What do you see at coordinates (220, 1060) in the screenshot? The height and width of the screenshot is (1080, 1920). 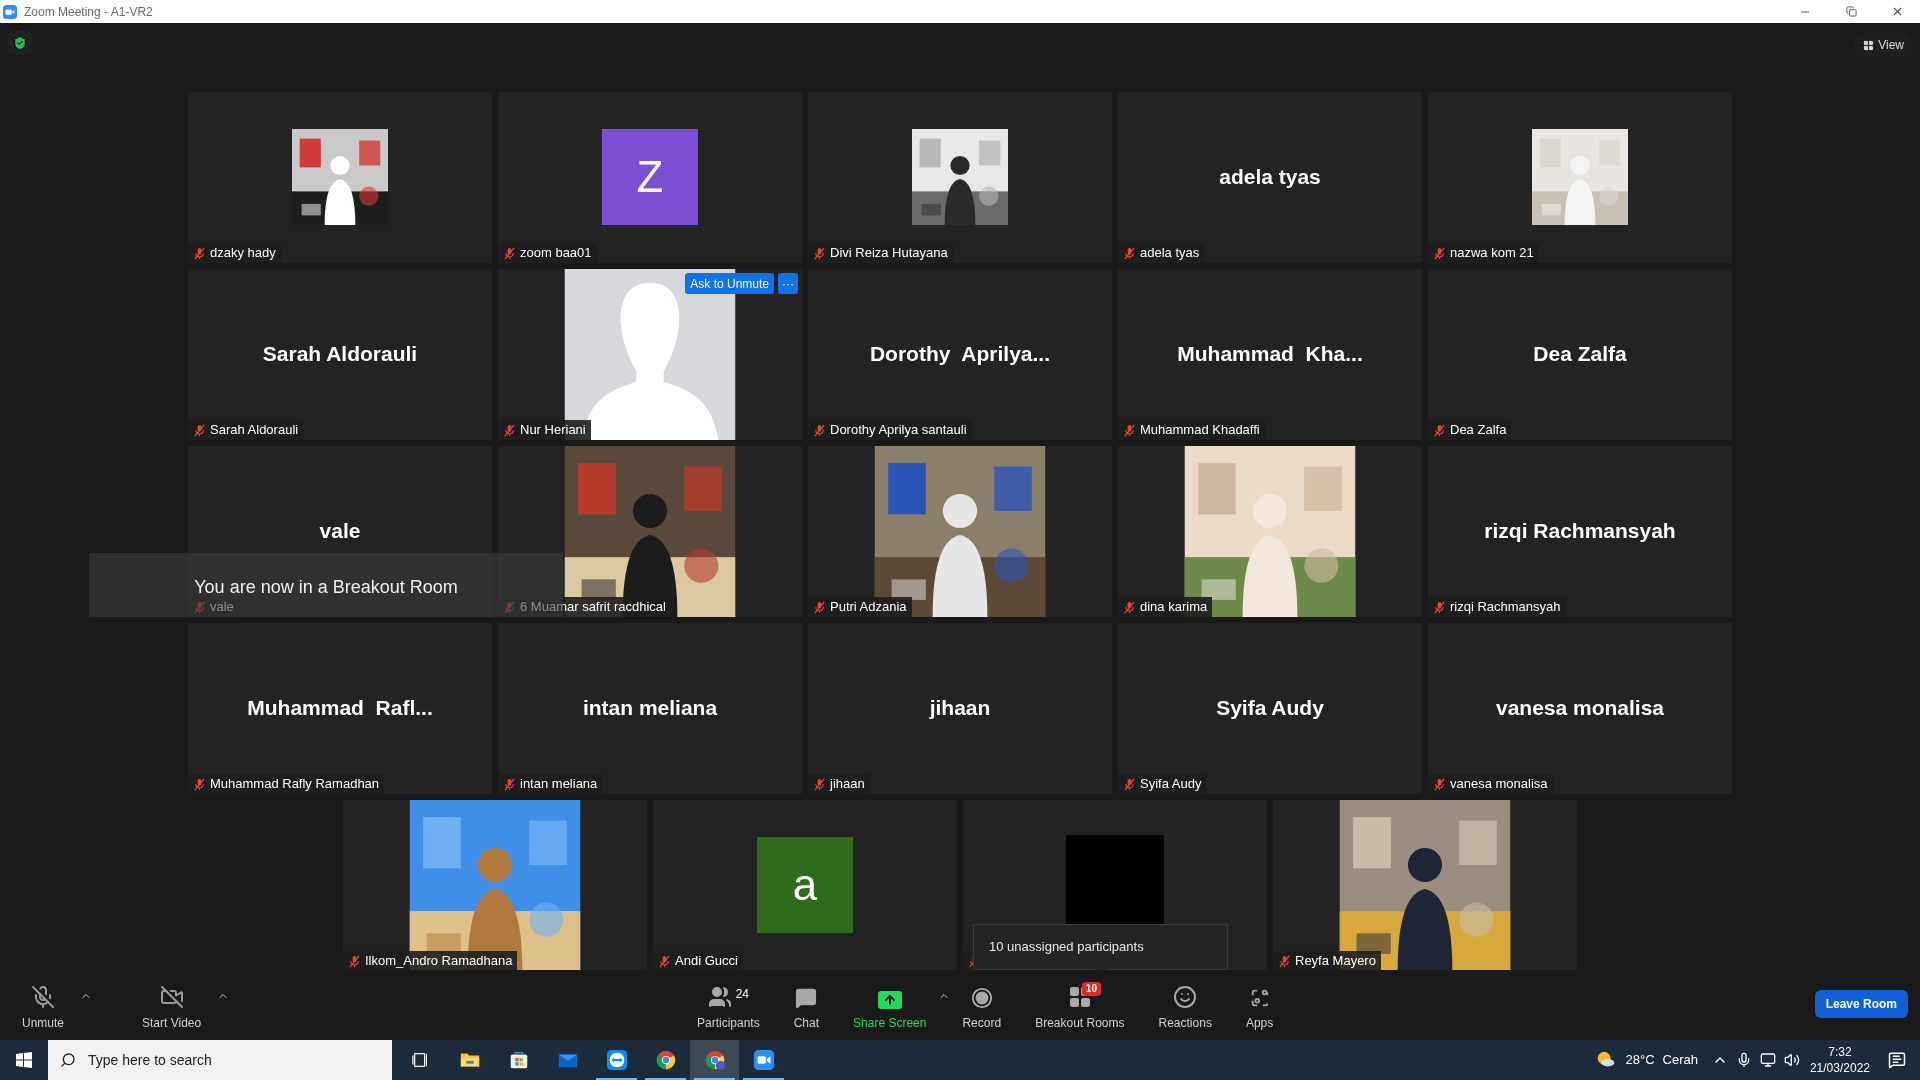 I see `taskbar-search-field: Type here to search` at bounding box center [220, 1060].